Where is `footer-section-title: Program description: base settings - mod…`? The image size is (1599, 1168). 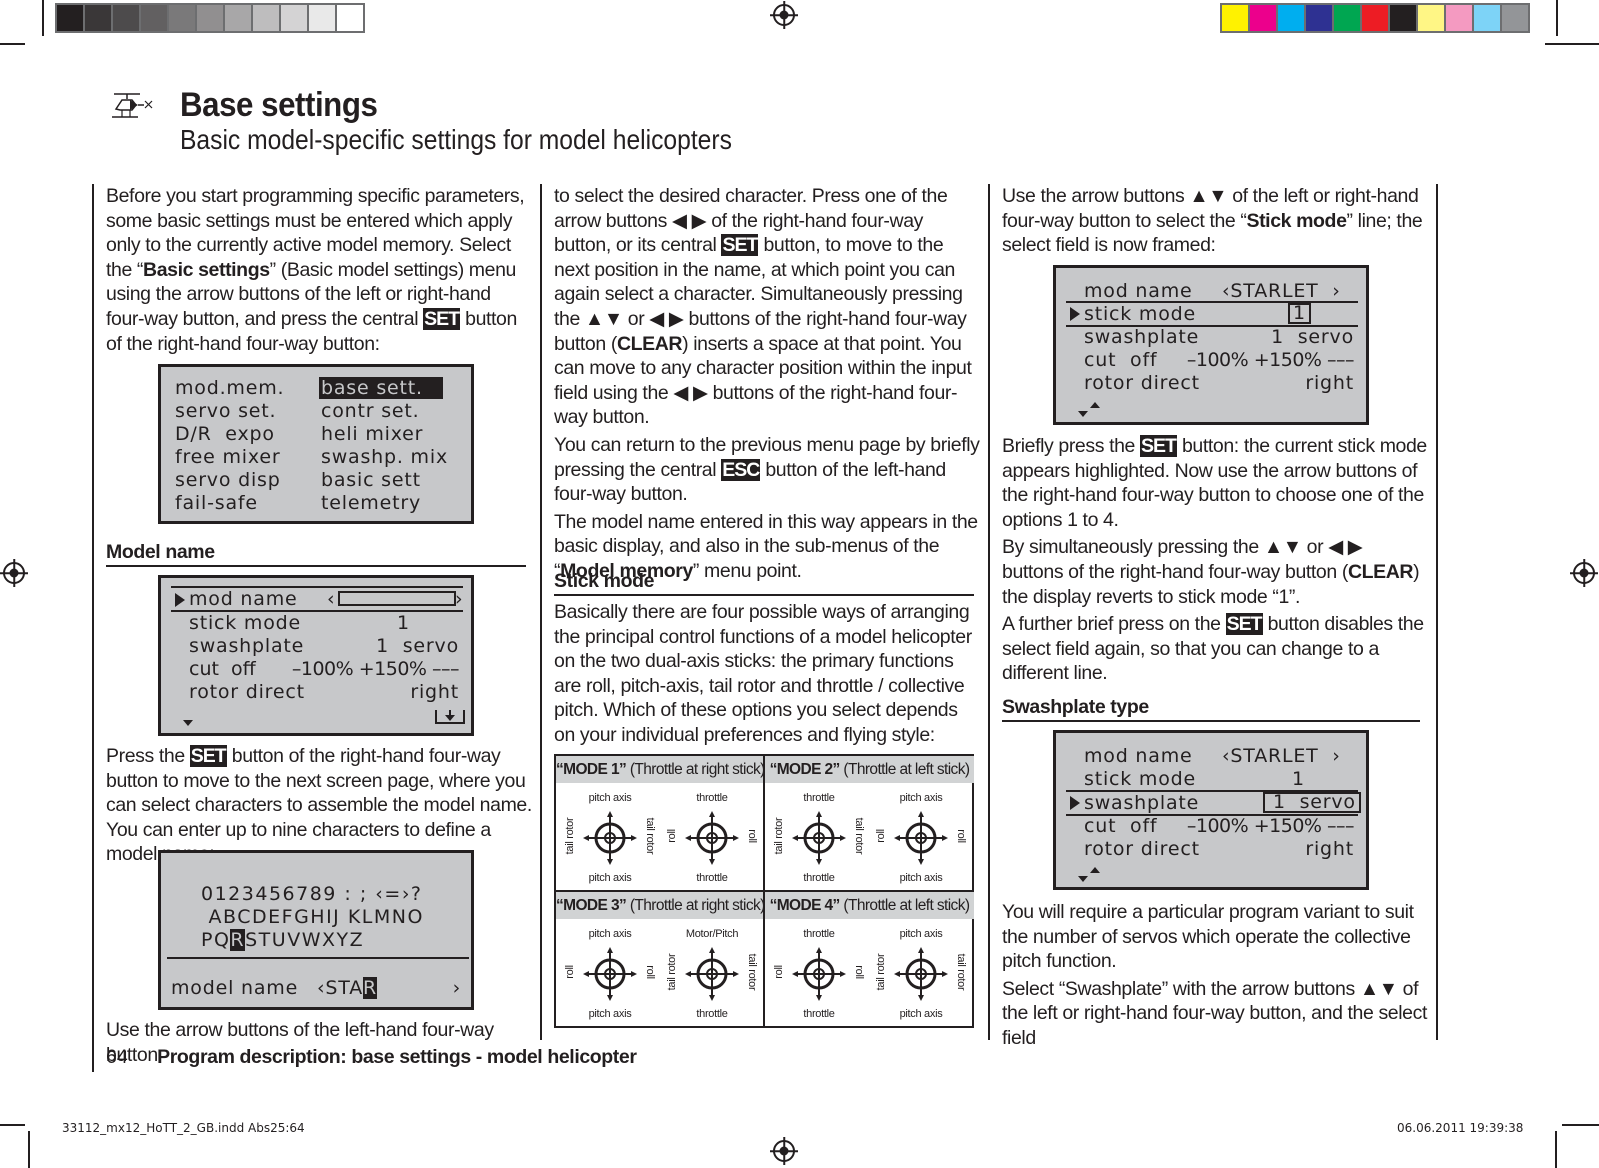
footer-section-title: Program description: base settings - mod… is located at coordinates (397, 1057).